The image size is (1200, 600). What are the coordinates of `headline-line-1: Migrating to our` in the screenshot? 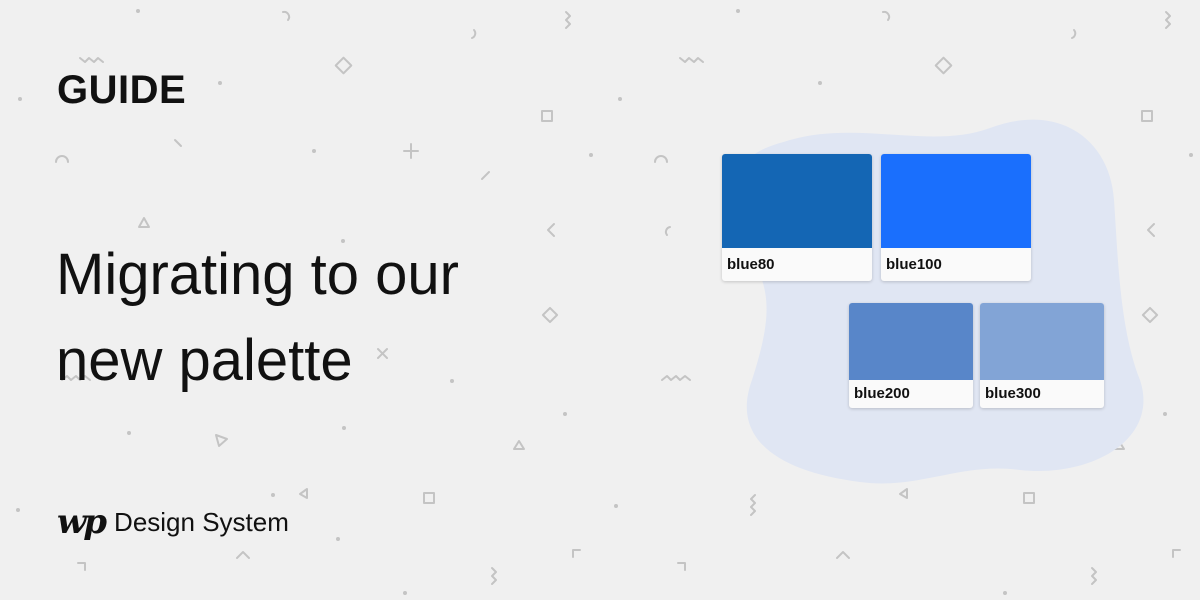 It's located at (257, 274).